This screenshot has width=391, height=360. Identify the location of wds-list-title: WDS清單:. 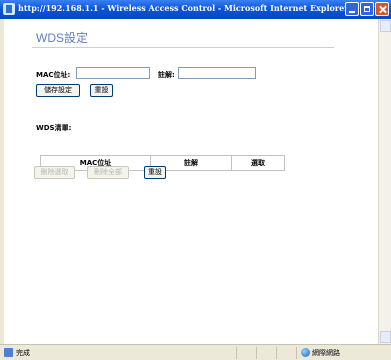
(54, 128).